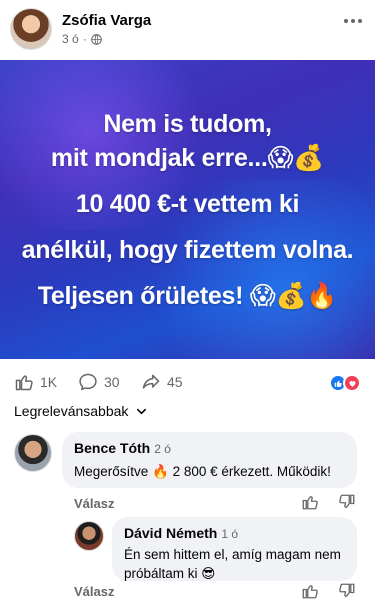 The height and width of the screenshot is (600, 375). Describe the element at coordinates (353, 21) in the screenshot. I see `more-options-icon` at that location.